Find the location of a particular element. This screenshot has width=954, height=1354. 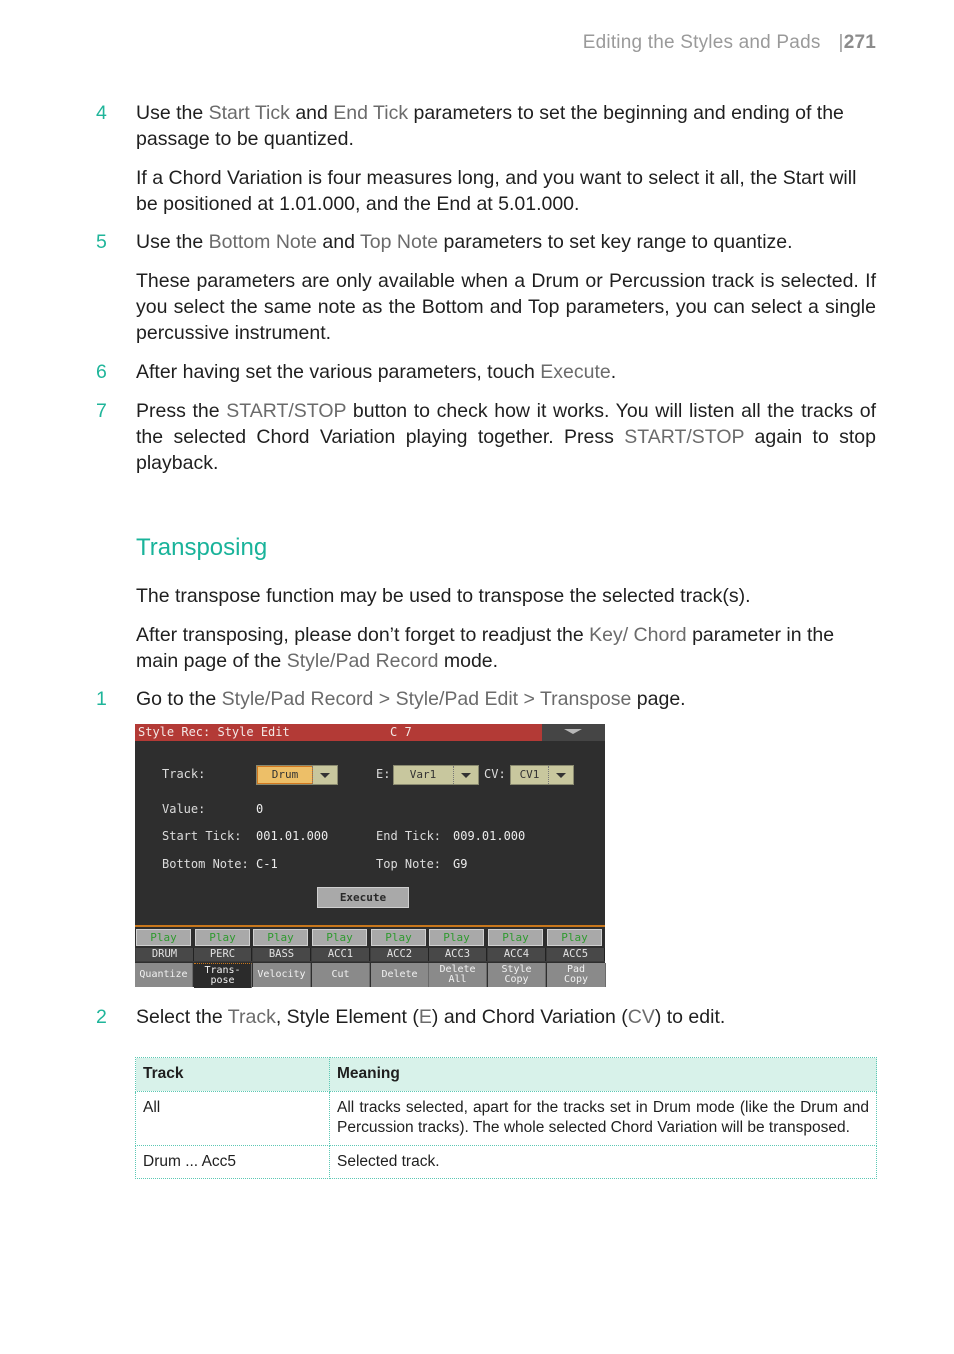

element-value: Var1 is located at coordinates (423, 774).